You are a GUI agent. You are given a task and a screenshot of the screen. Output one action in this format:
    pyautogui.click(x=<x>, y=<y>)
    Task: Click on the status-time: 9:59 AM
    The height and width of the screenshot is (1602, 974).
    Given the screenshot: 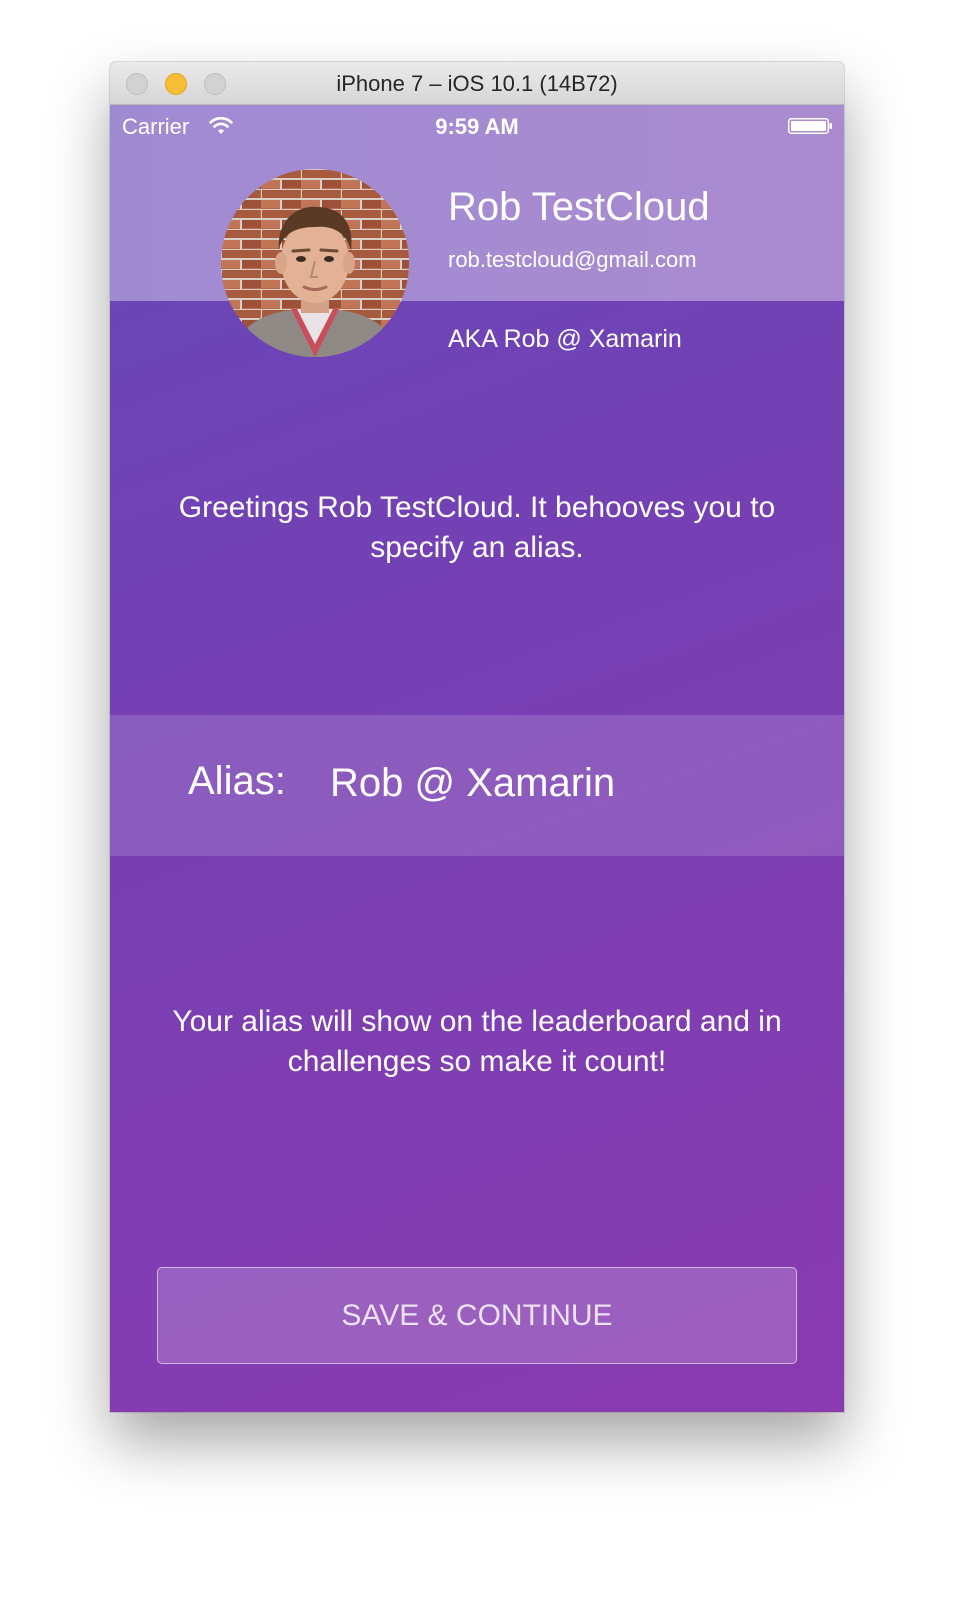 What is the action you would take?
    pyautogui.click(x=477, y=126)
    